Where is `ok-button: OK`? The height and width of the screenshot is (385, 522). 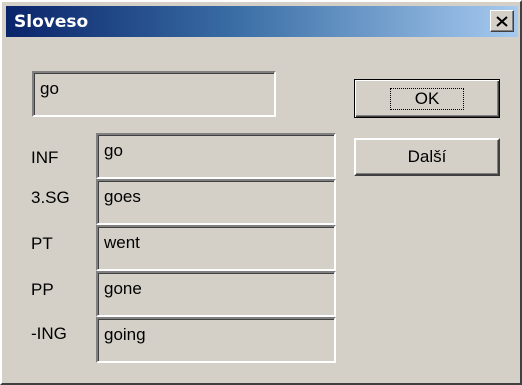
ok-button: OK is located at coordinates (427, 98).